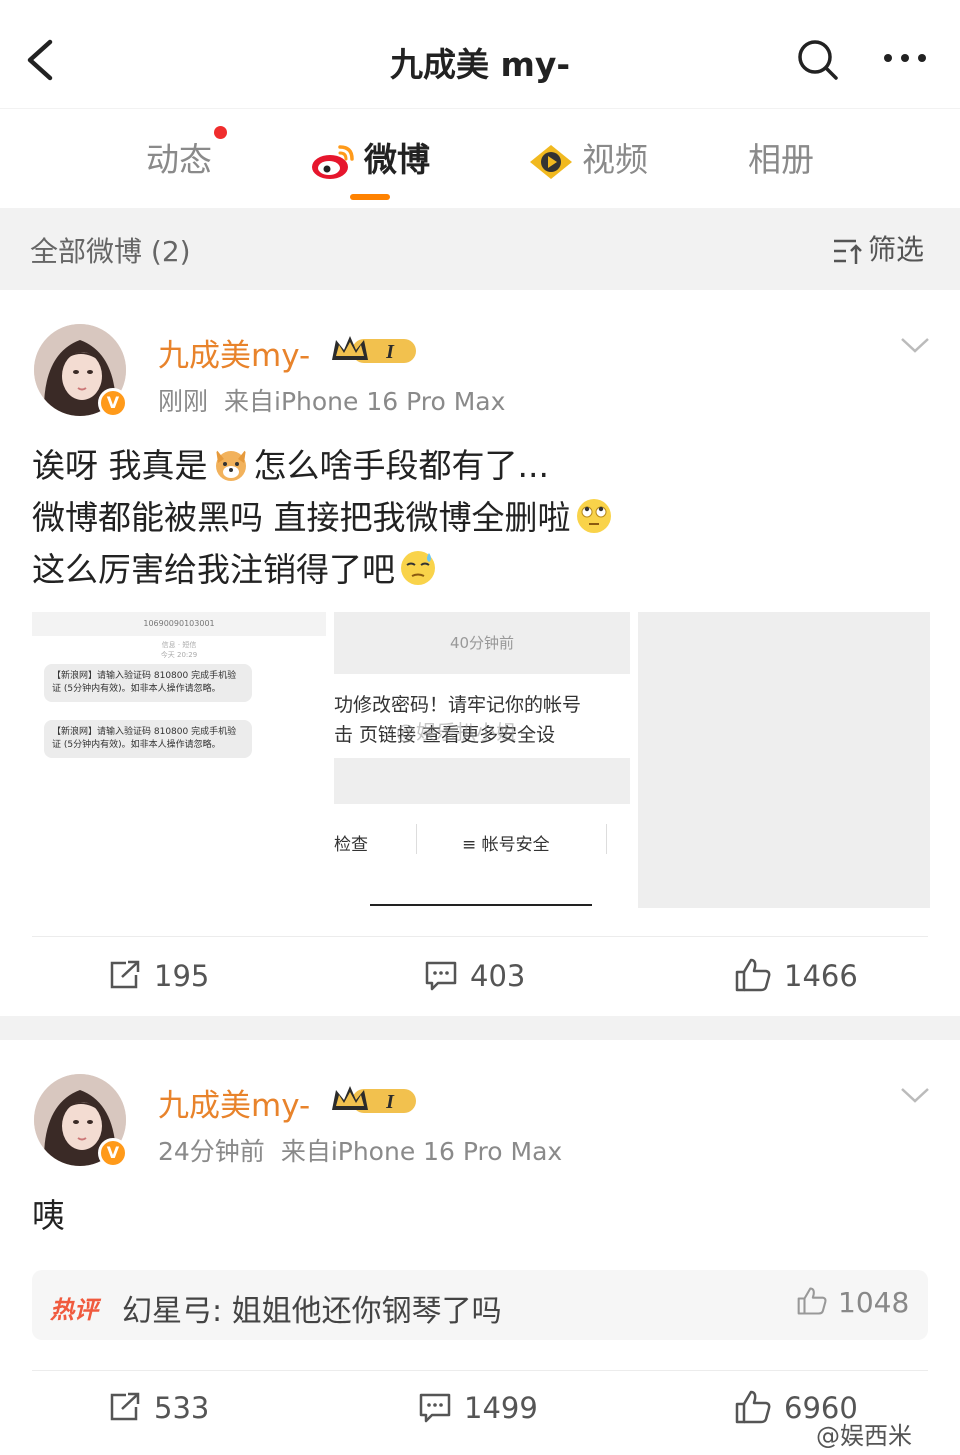  I want to click on repost-button: 533, so click(158, 1408).